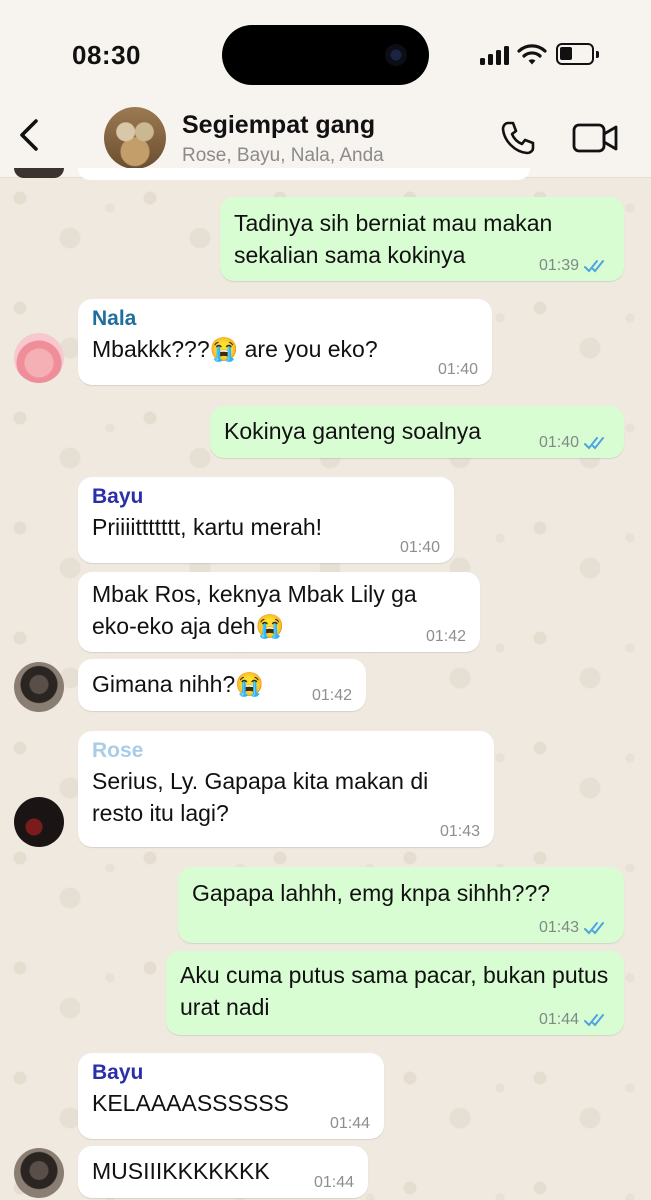 The width and height of the screenshot is (651, 1200). I want to click on incoming-message: Bayu KELAAAASSSSSS 01:44, so click(231, 1096).